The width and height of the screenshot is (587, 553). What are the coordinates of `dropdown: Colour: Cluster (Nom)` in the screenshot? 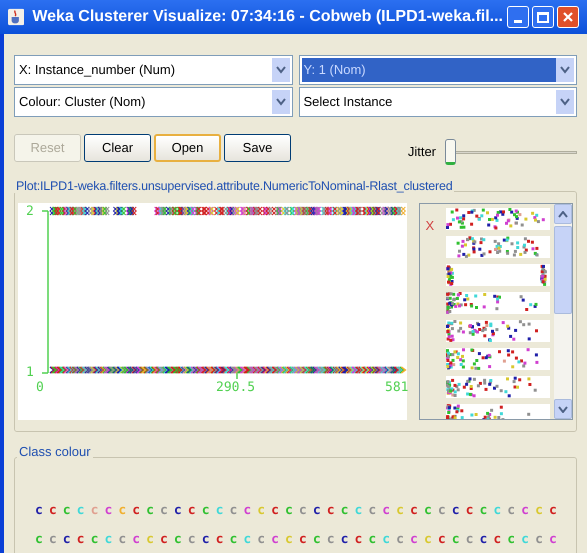 It's located at (153, 102).